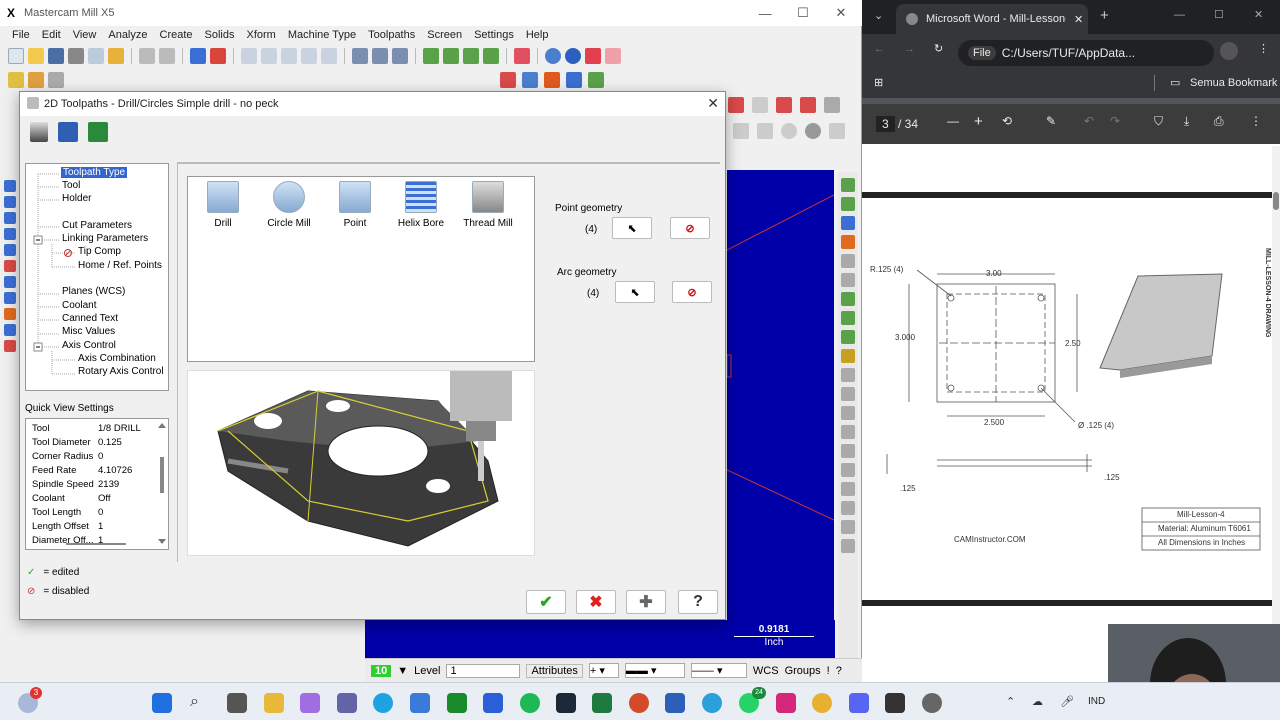 The width and height of the screenshot is (1280, 723). What do you see at coordinates (36, 56) in the screenshot?
I see `open-folder-icon` at bounding box center [36, 56].